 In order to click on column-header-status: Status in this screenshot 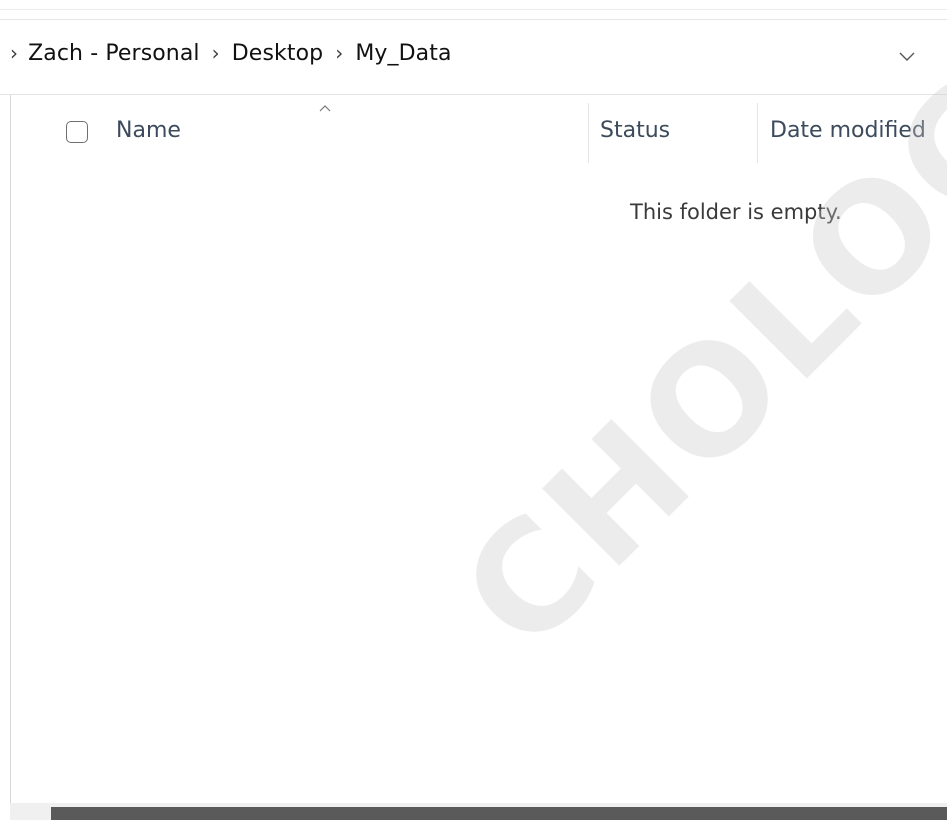, I will do `click(635, 130)`.